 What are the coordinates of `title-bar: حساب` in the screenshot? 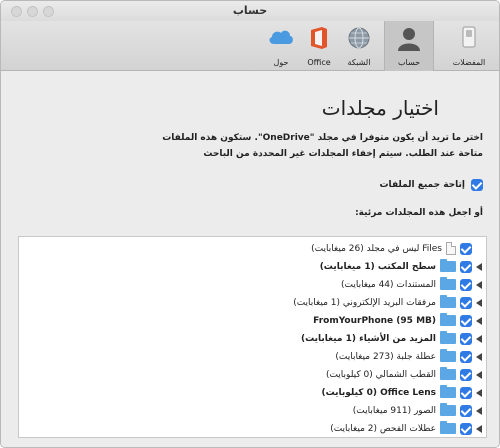 It's located at (250, 11).